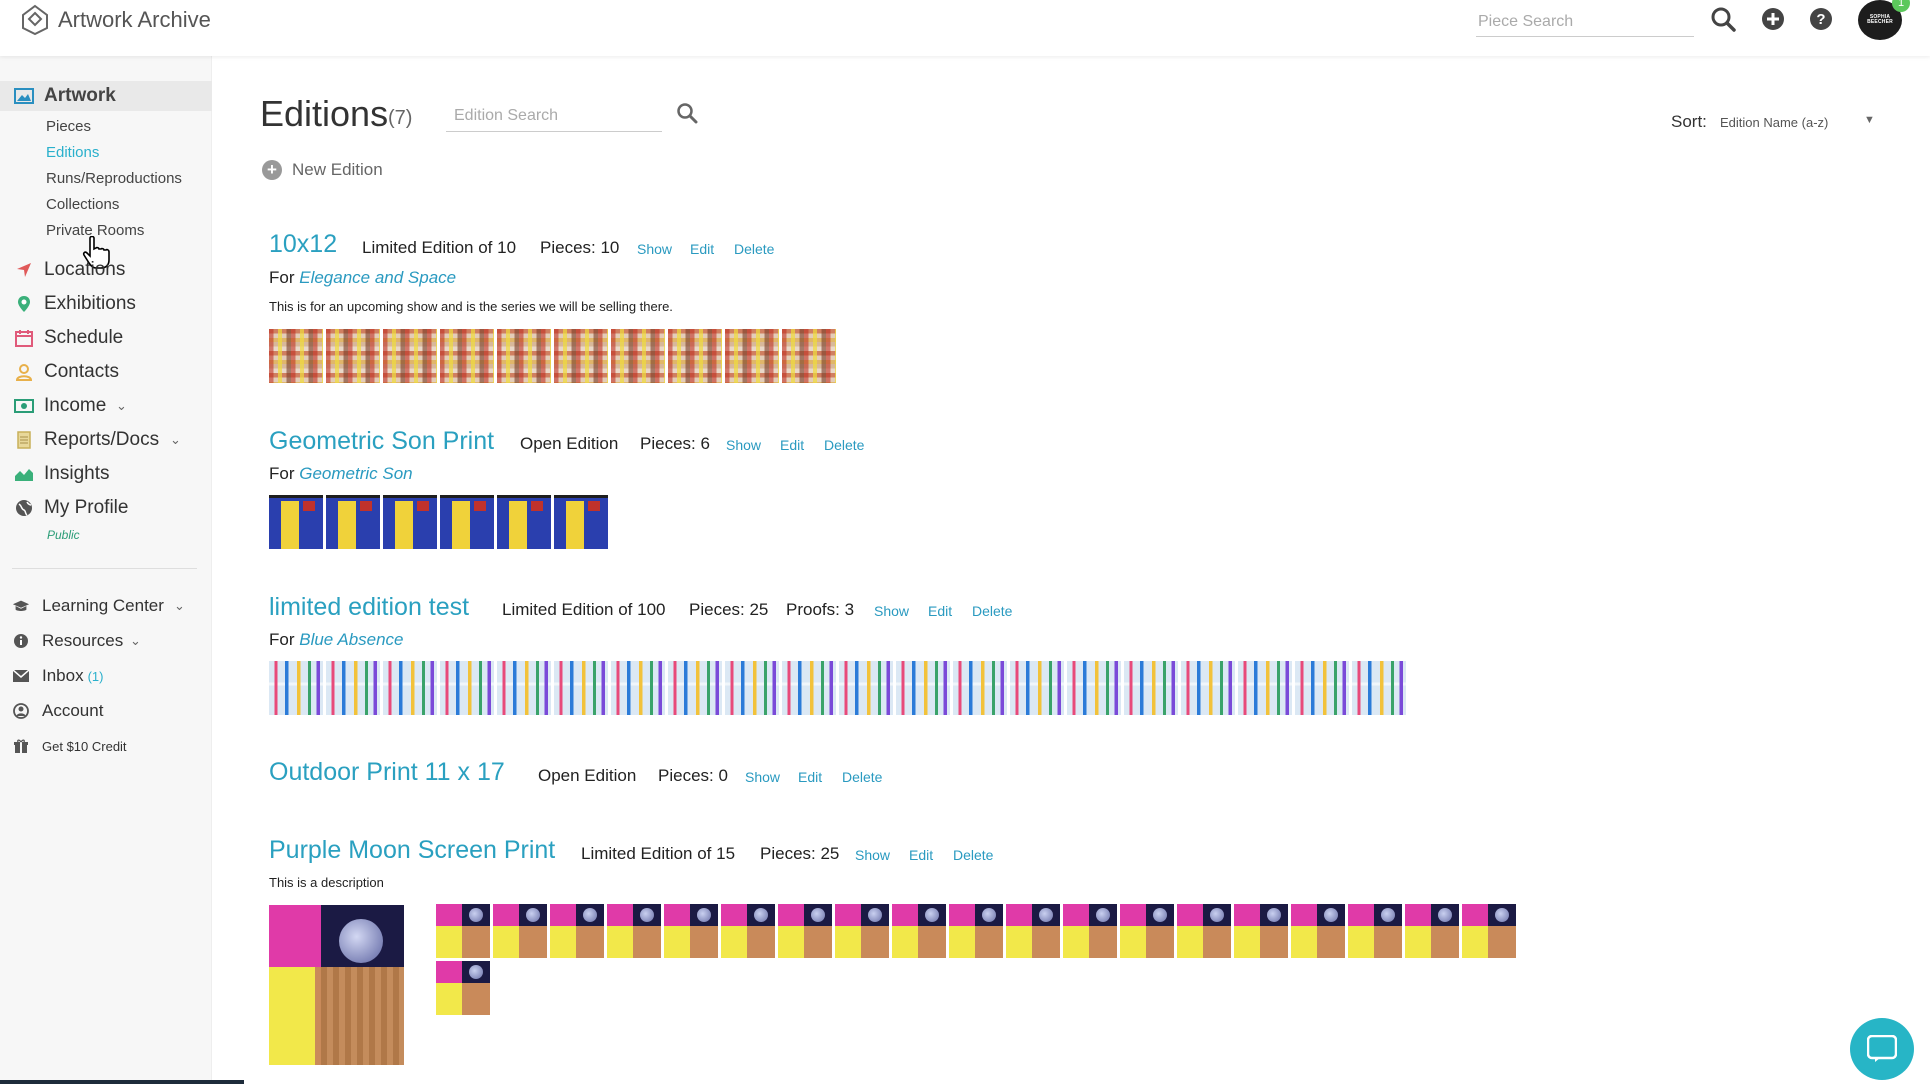  Describe the element at coordinates (554, 116) in the screenshot. I see `edition-search-input` at that location.